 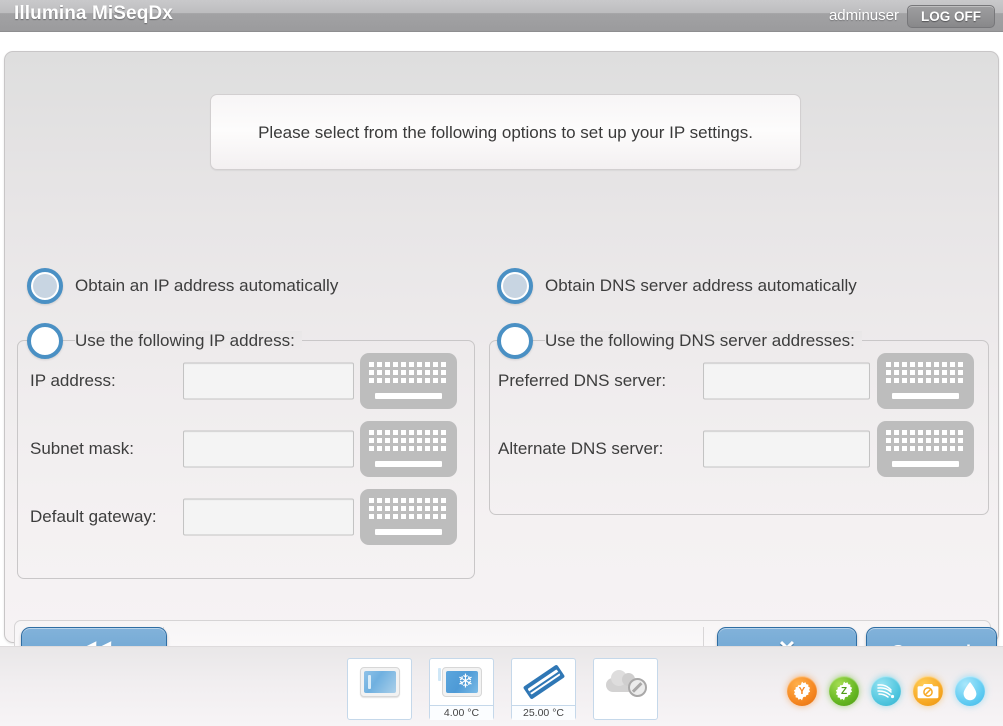 I want to click on alternate-dns-label: Alternate DNS server:, so click(x=581, y=448).